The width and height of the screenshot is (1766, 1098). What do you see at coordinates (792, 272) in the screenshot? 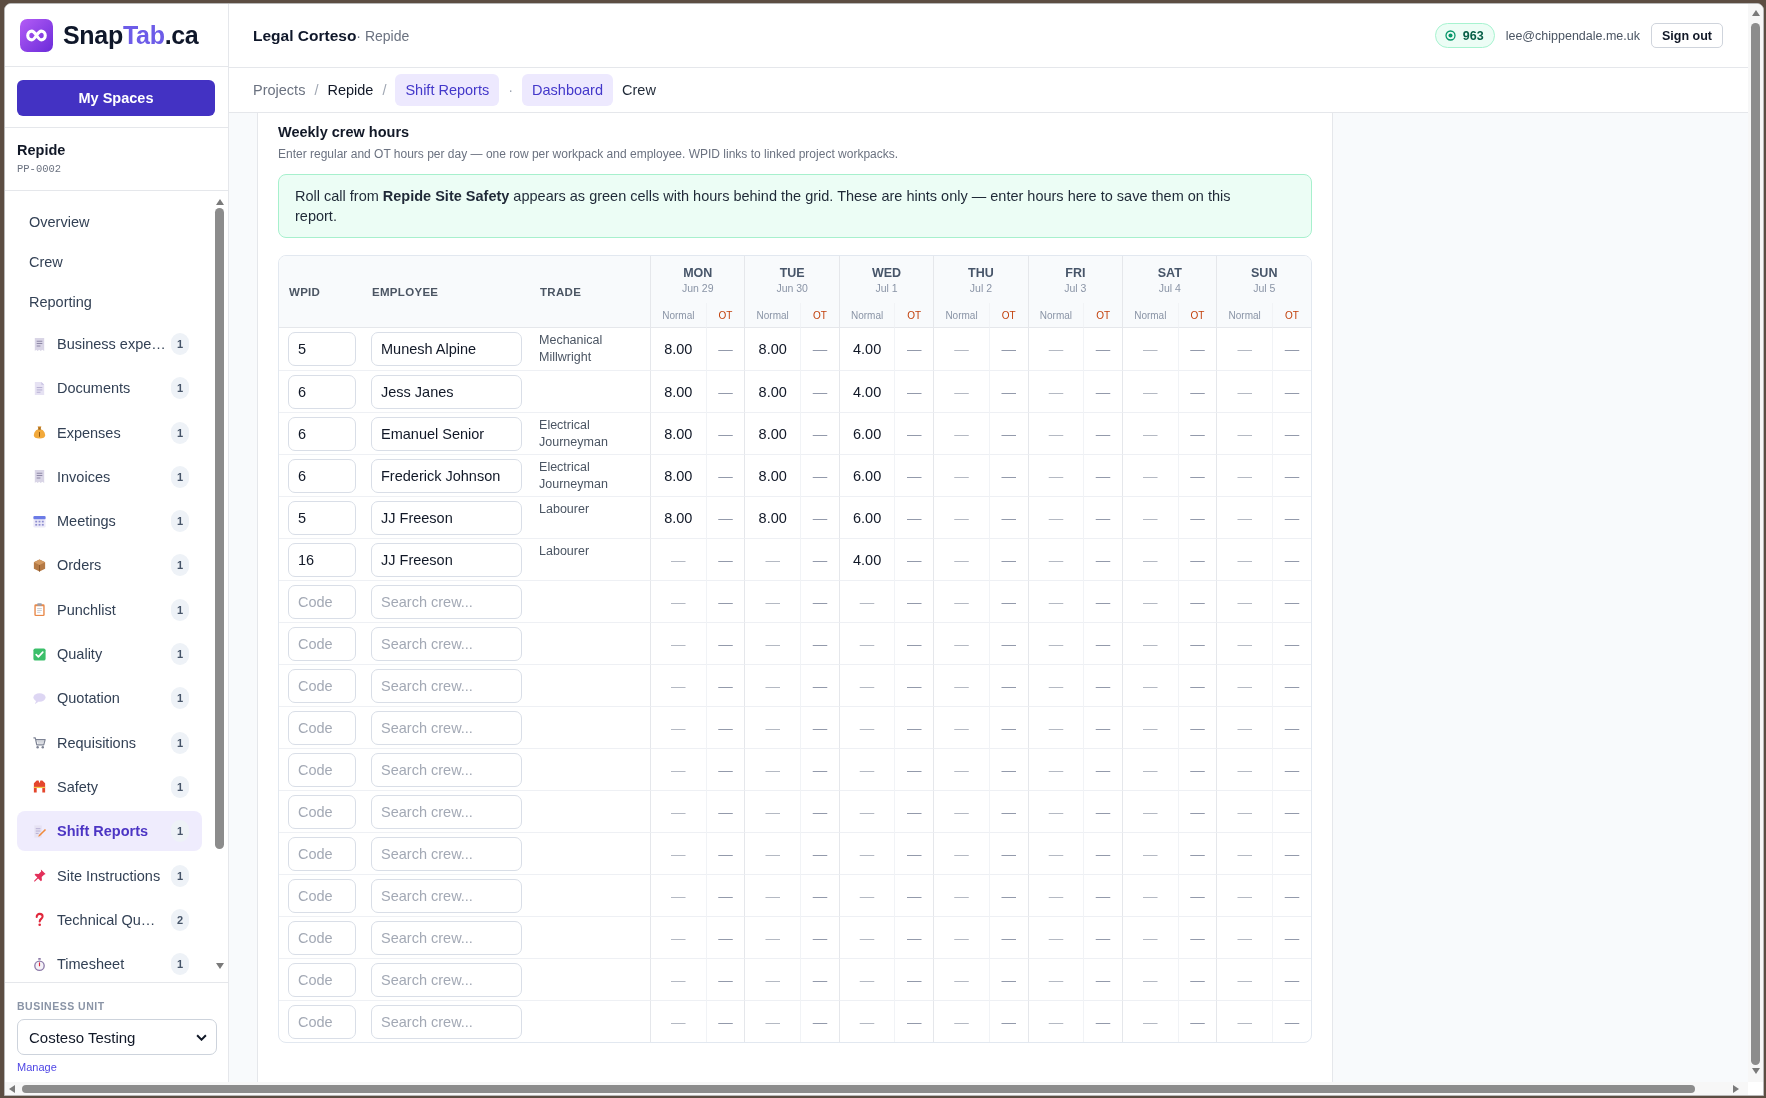
I see `day-name: TUE` at bounding box center [792, 272].